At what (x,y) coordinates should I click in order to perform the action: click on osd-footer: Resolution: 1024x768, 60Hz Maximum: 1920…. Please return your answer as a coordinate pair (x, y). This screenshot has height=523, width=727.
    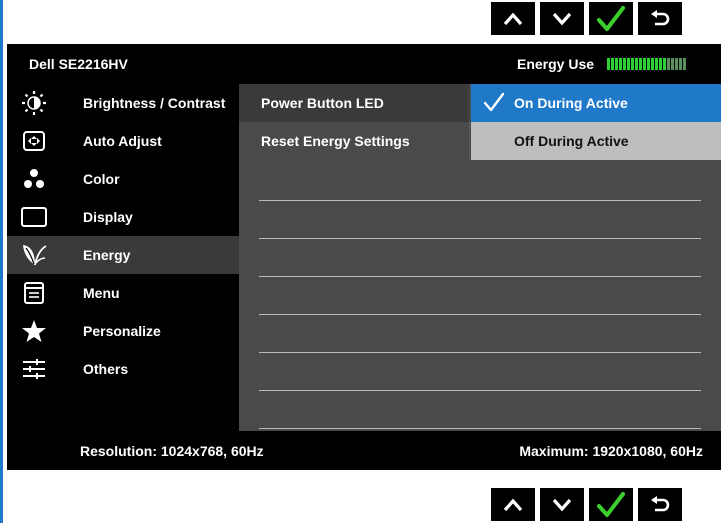
    Looking at the image, I should click on (364, 450).